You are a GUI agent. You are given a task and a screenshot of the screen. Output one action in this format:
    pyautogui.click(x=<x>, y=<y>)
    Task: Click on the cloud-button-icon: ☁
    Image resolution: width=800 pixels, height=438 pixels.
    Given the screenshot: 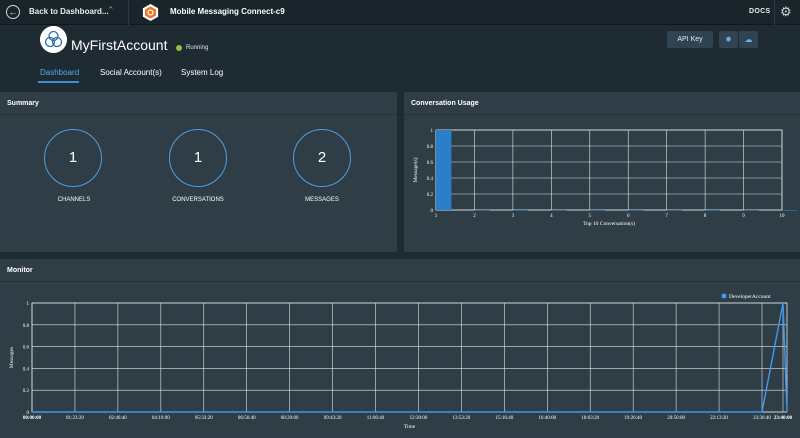 What is the action you would take?
    pyautogui.click(x=748, y=39)
    